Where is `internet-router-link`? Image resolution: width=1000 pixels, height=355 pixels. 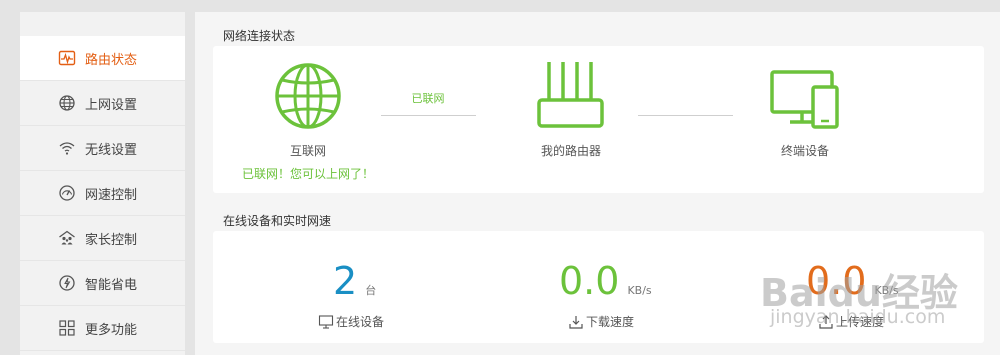 internet-router-link is located at coordinates (428, 115).